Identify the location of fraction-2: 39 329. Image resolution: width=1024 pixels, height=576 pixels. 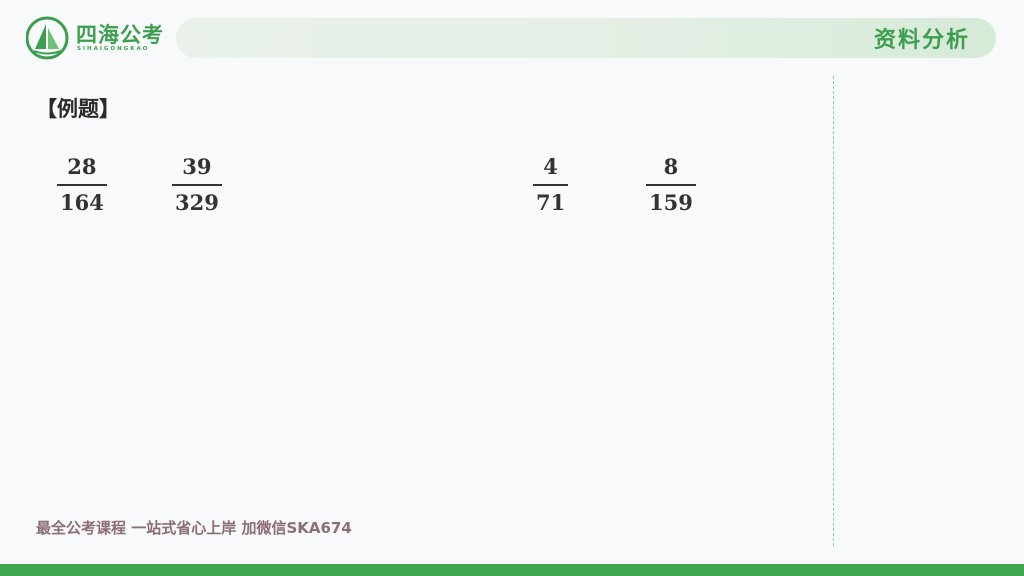
(197, 185).